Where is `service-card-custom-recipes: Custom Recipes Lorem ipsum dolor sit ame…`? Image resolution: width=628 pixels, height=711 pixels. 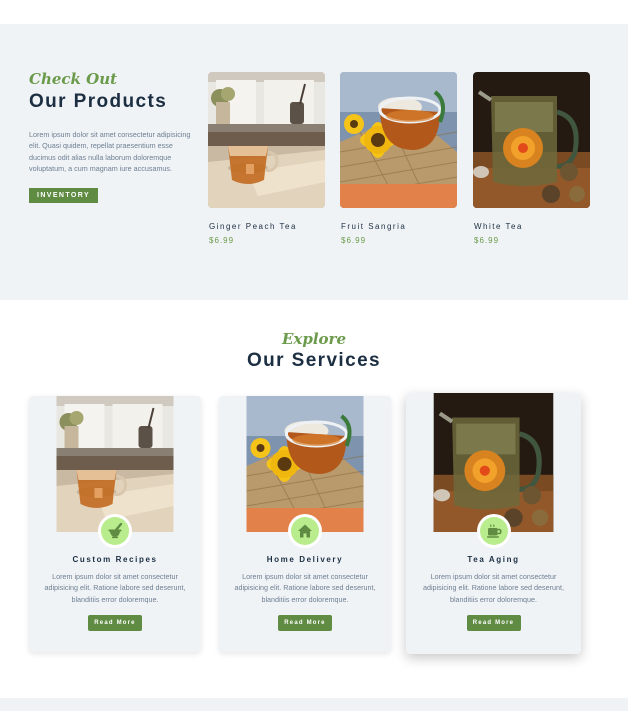 service-card-custom-recipes: Custom Recipes Lorem ipsum dolor sit ame… is located at coordinates (115, 524).